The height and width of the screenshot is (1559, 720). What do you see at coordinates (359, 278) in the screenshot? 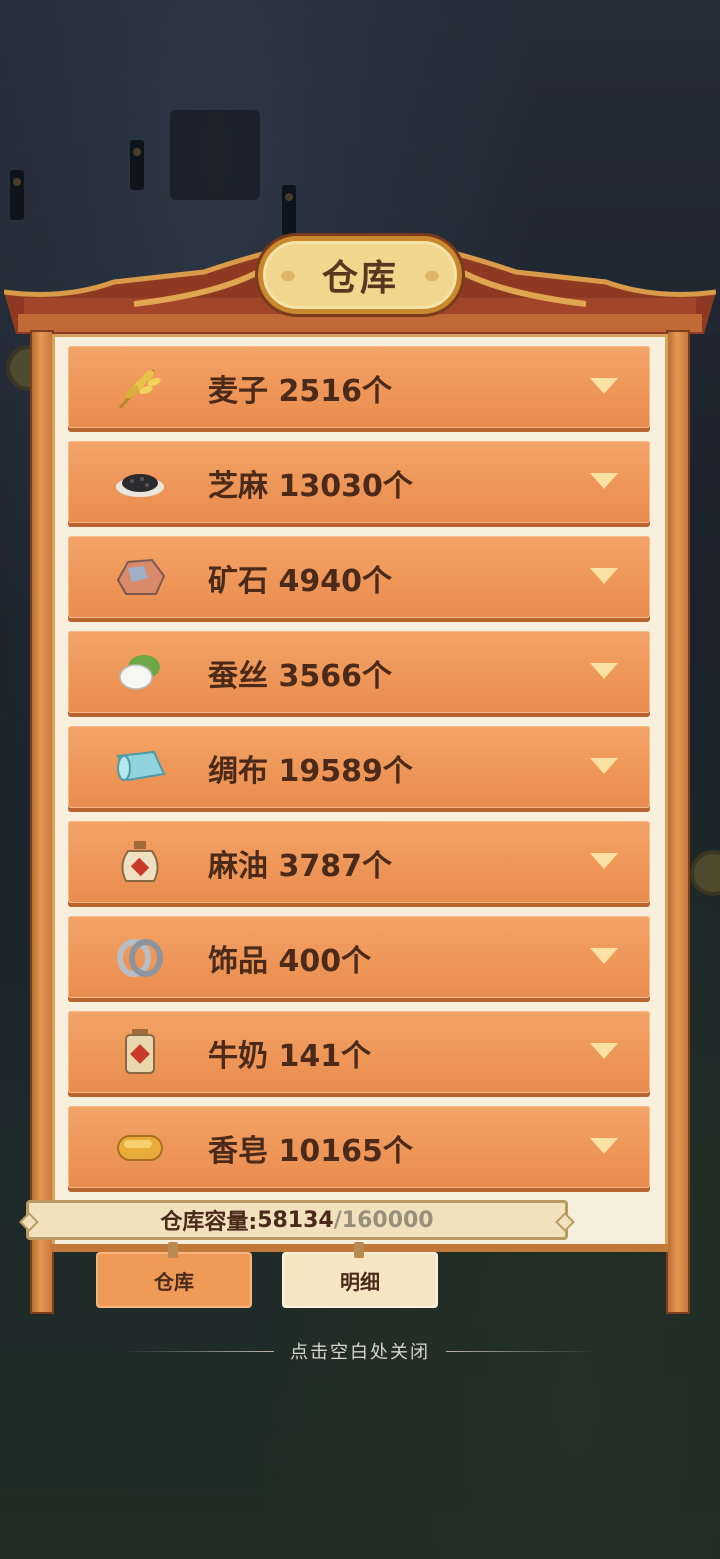
I see `page-title: 仓库` at bounding box center [359, 278].